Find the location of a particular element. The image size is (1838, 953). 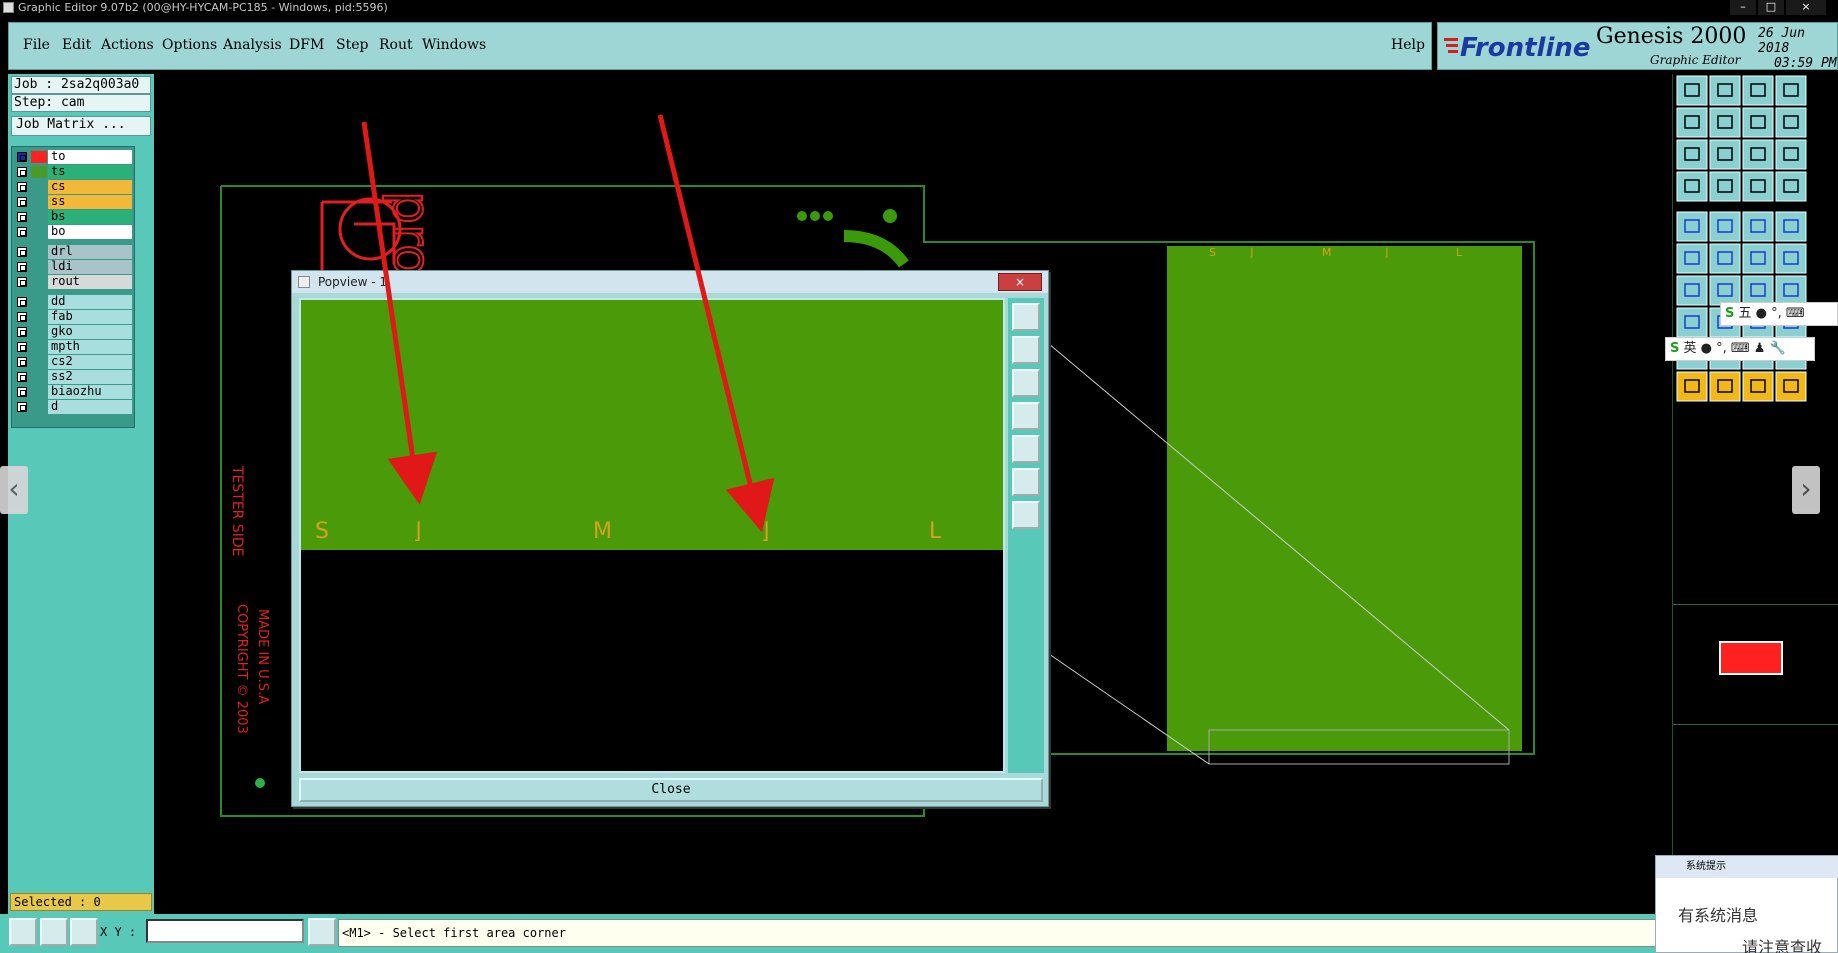

menu-file: File is located at coordinates (36, 45).